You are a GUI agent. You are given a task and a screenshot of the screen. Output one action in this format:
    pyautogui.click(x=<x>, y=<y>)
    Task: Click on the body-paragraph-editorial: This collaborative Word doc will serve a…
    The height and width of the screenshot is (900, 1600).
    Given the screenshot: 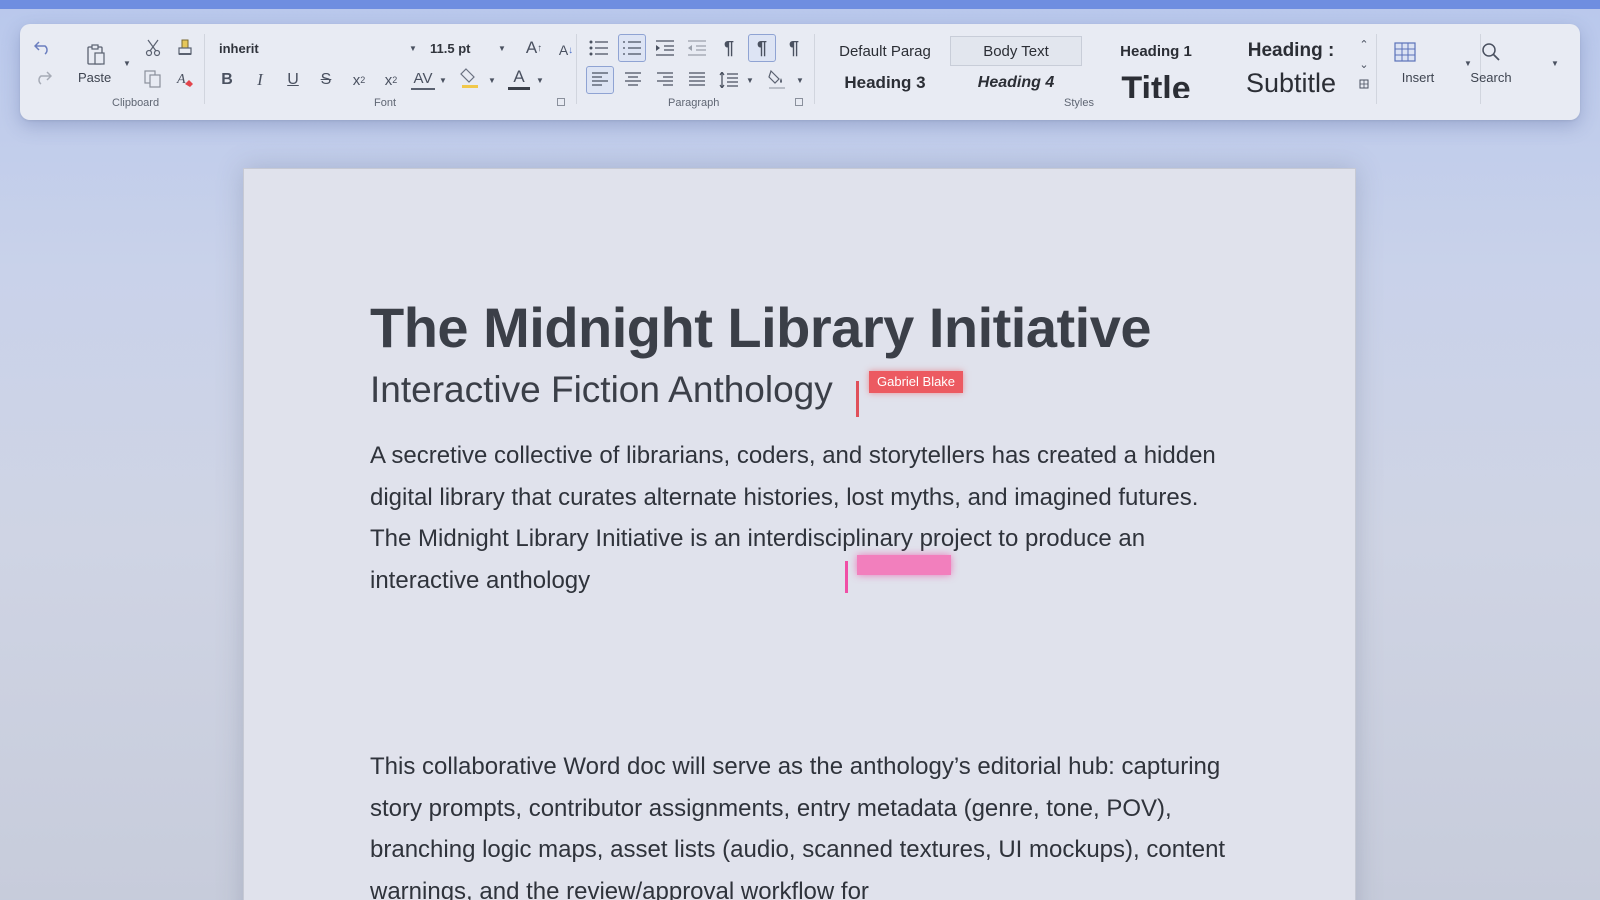 What is the action you would take?
    pyautogui.click(x=800, y=823)
    